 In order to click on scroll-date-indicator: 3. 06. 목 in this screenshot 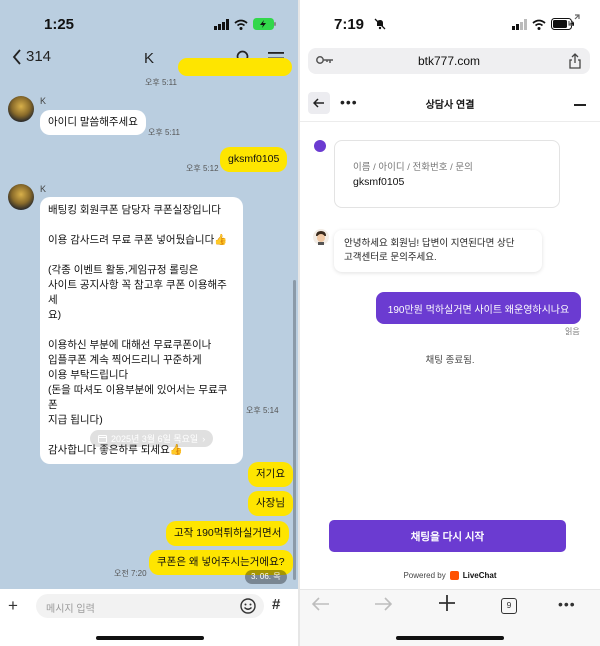, I will do `click(266, 577)`.